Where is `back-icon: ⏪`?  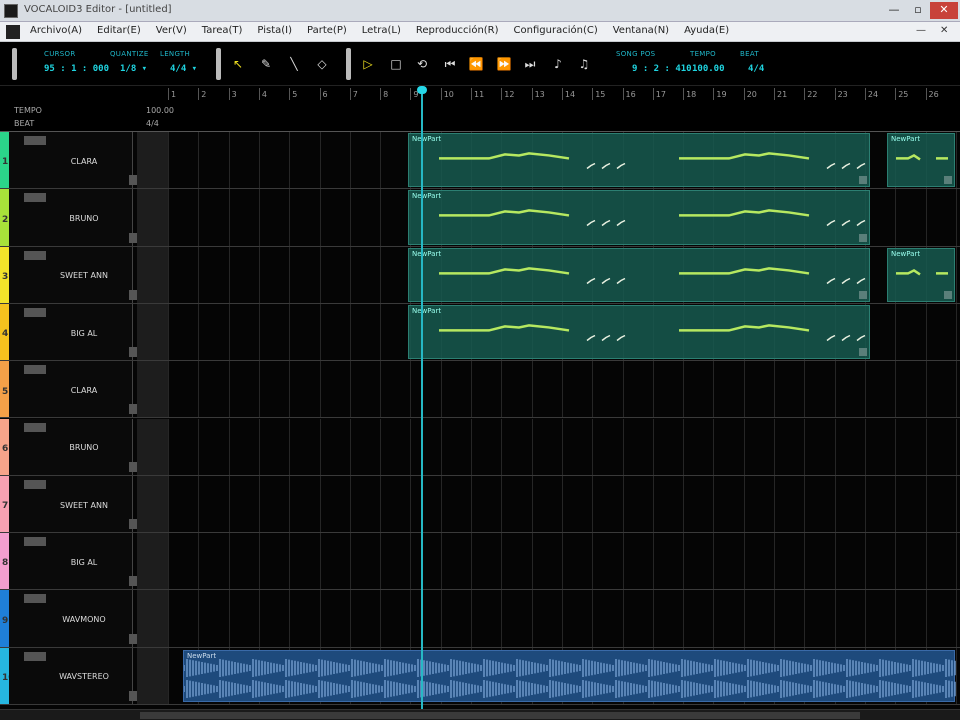 back-icon: ⏪ is located at coordinates (476, 64).